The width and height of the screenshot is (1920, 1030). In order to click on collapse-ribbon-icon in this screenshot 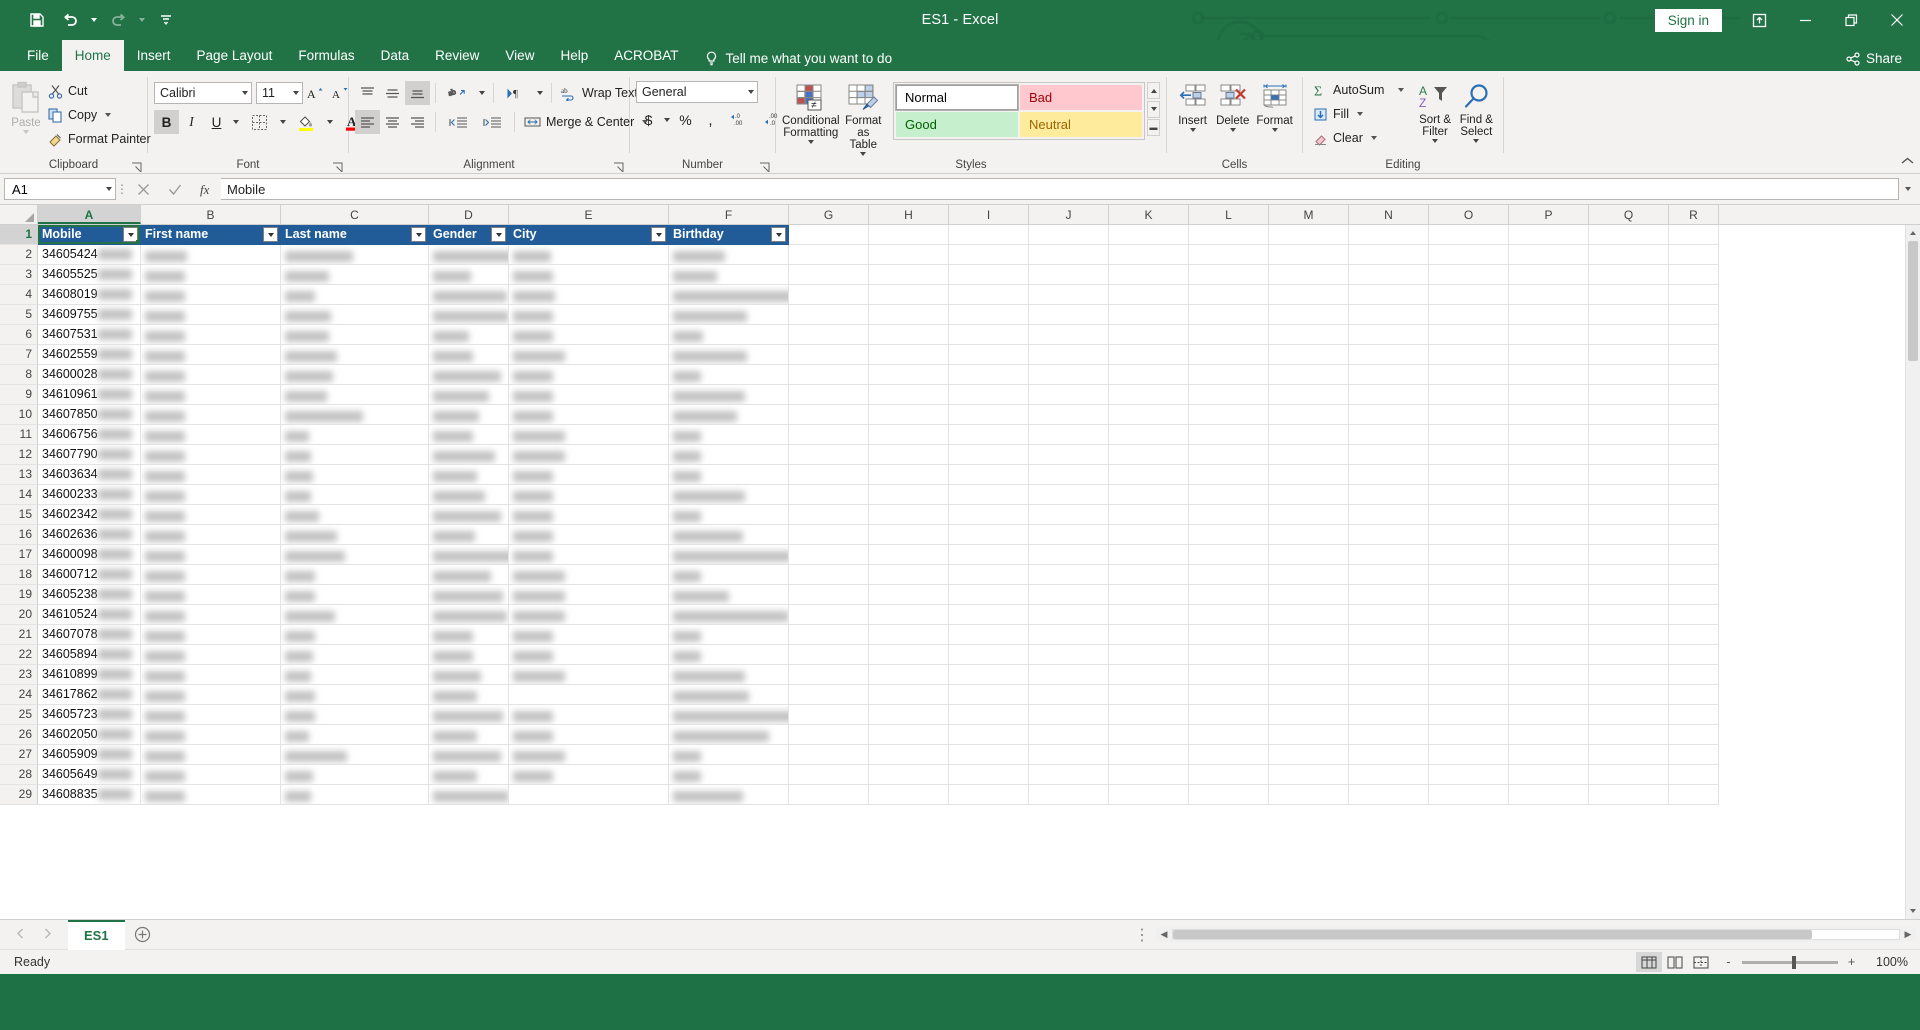, I will do `click(1907, 162)`.